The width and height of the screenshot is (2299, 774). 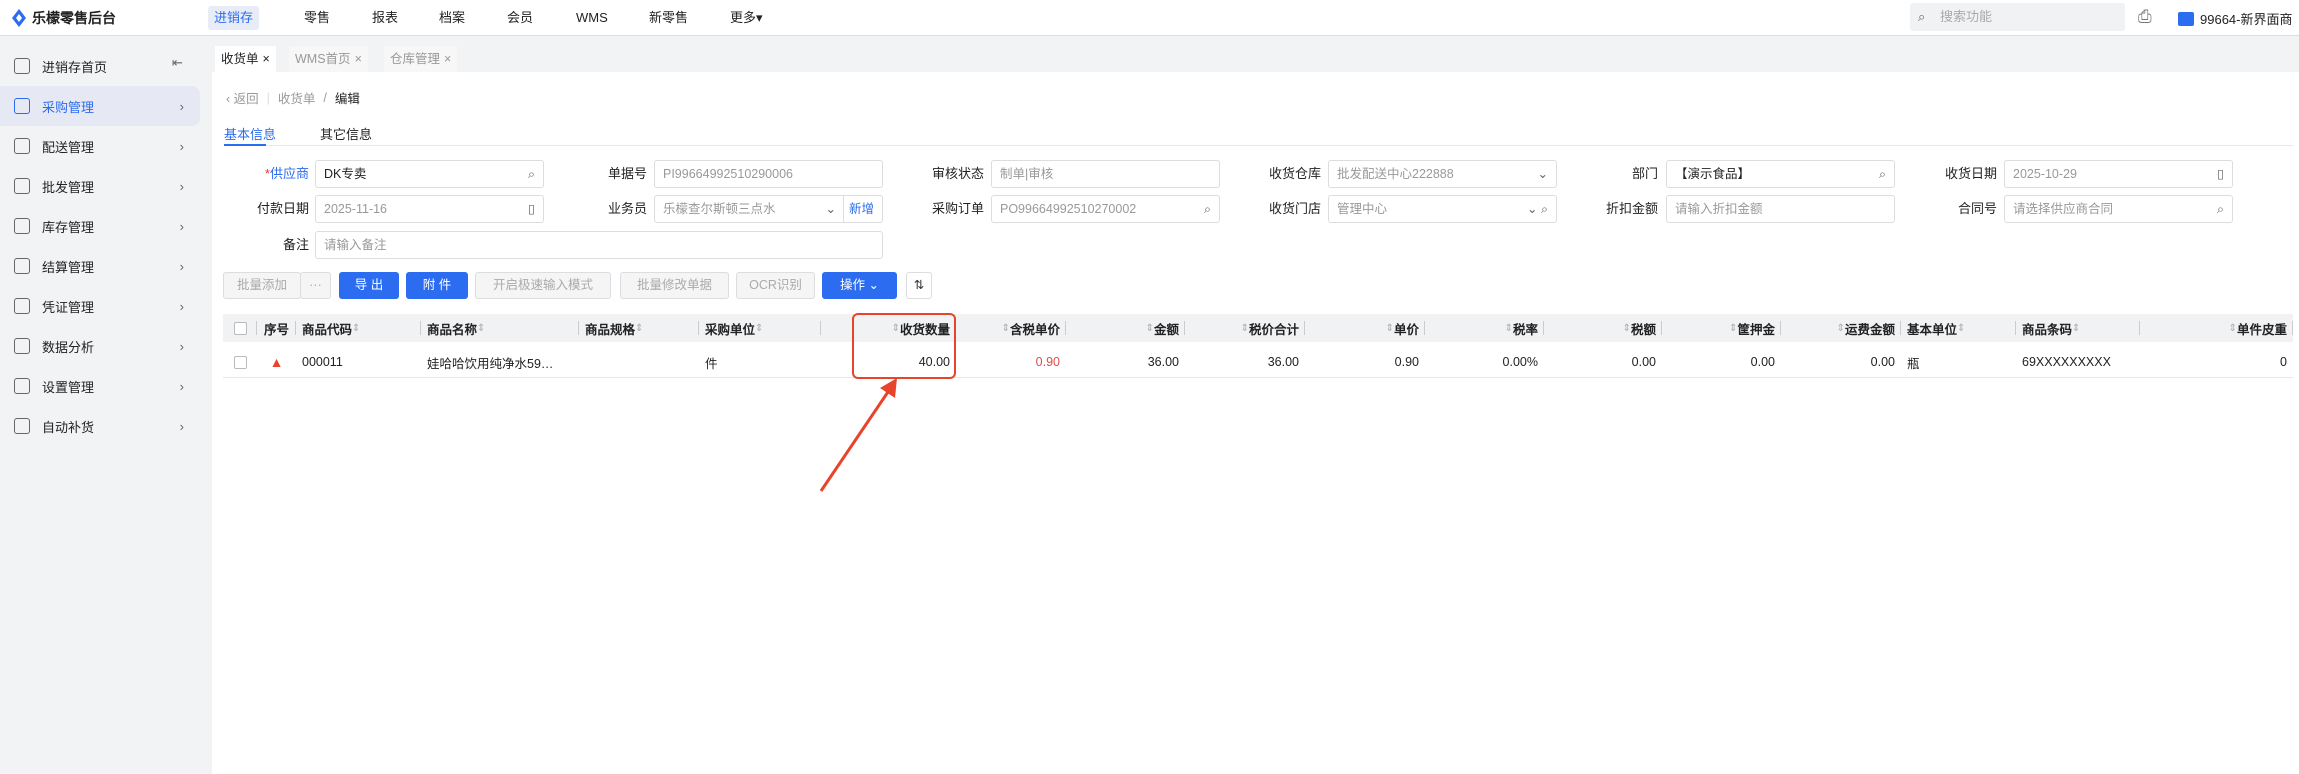 What do you see at coordinates (1537, 209) in the screenshot?
I see `search-icon: ⌄ ⌕` at bounding box center [1537, 209].